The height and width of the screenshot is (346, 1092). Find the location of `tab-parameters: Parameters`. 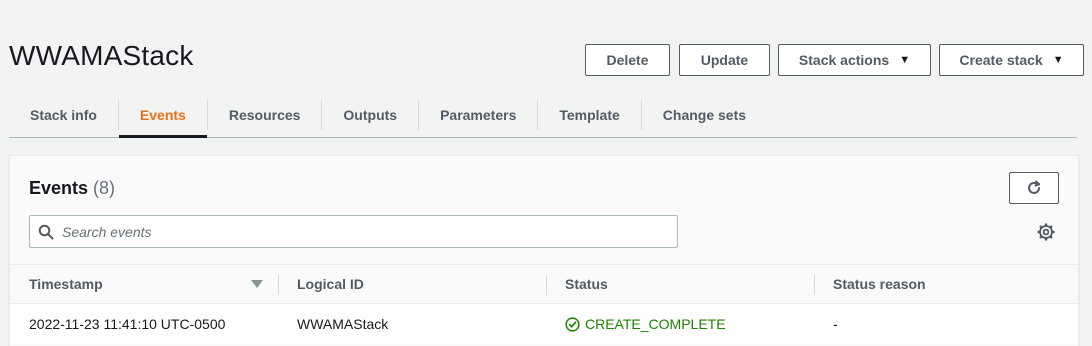

tab-parameters: Parameters is located at coordinates (478, 114).